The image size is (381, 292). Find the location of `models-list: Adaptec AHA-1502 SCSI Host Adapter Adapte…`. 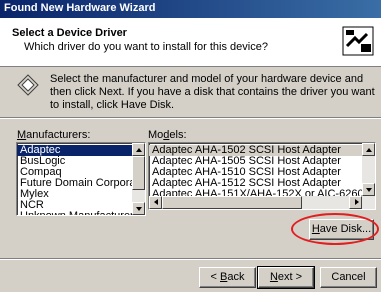

models-list: Adaptec AHA-1502 SCSI Host Adapter Adapte… is located at coordinates (262, 176).